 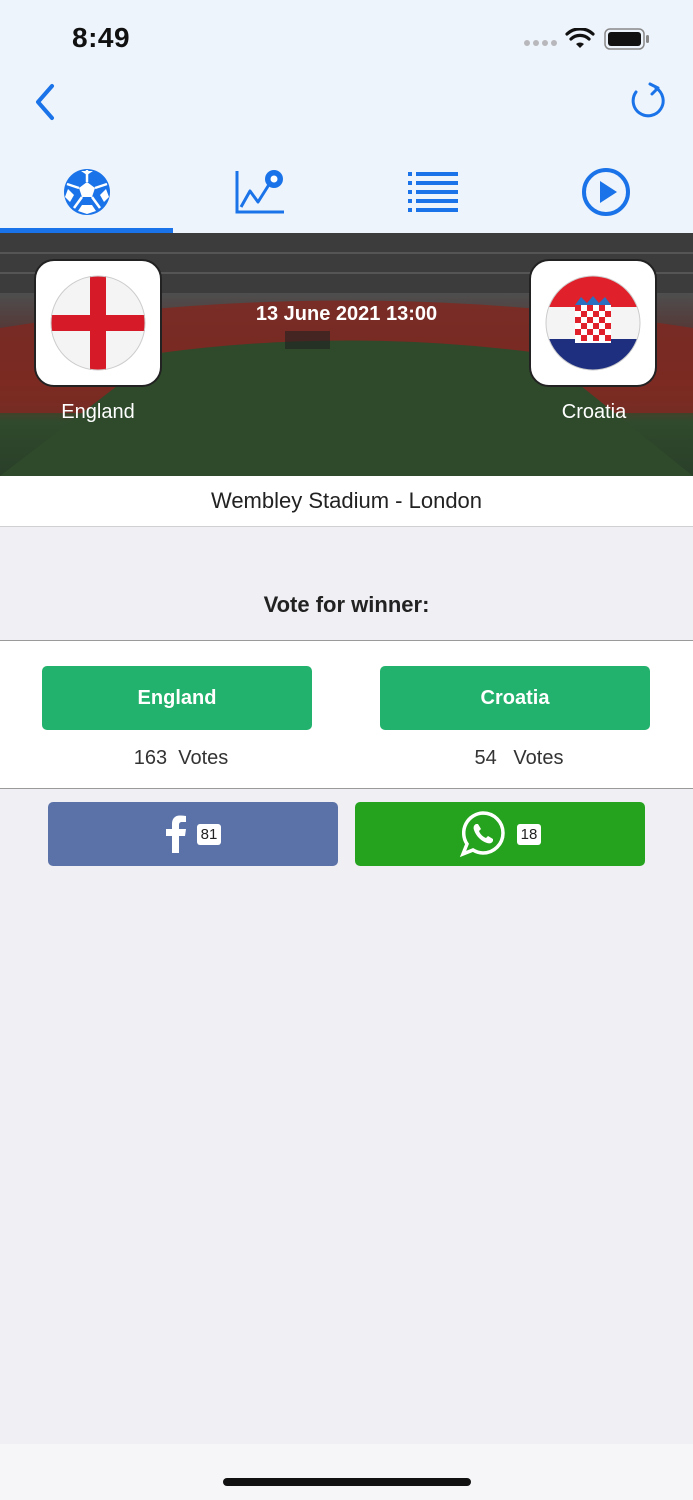 I want to click on whatsapp-share-button: 18, so click(x=500, y=834).